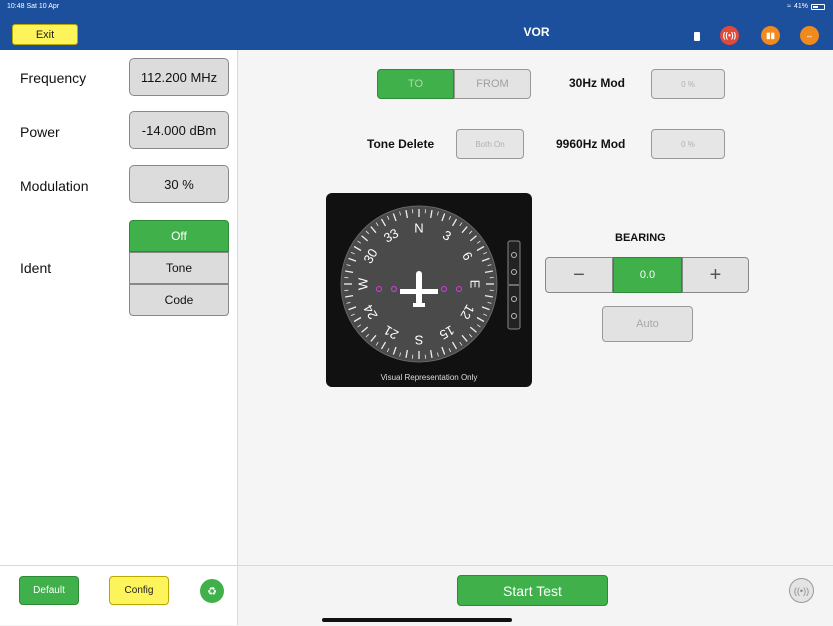 The image size is (833, 626). I want to click on home-indicator, so click(417, 620).